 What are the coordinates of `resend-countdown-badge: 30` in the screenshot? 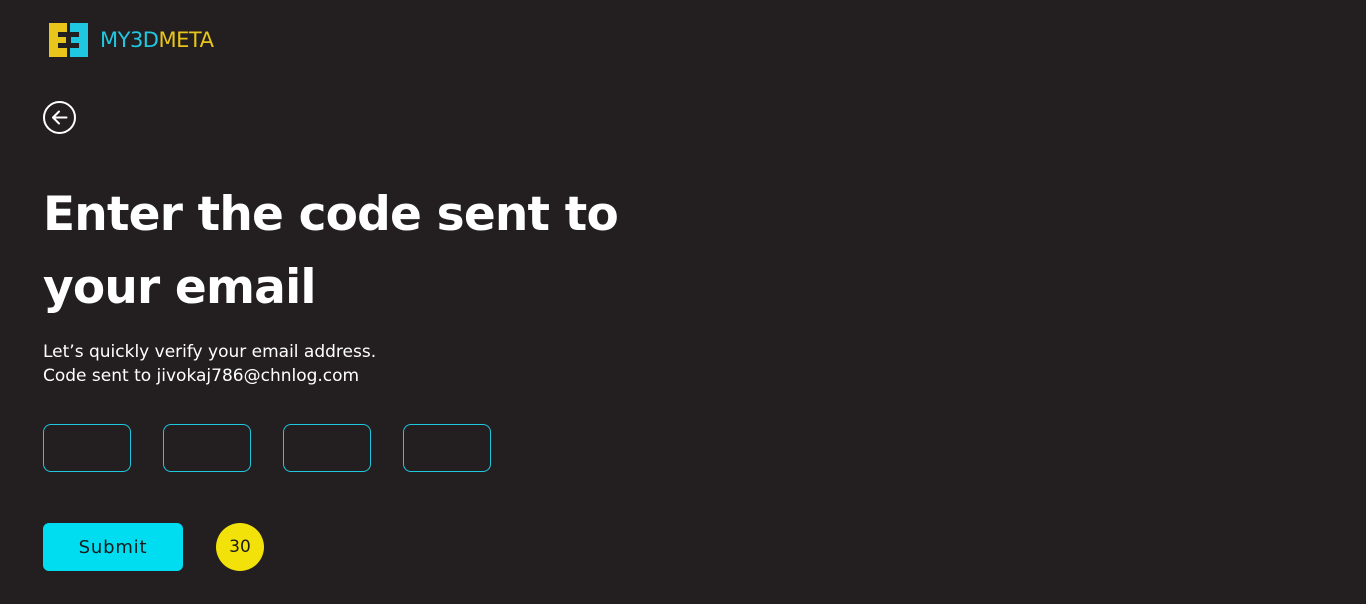 It's located at (240, 547).